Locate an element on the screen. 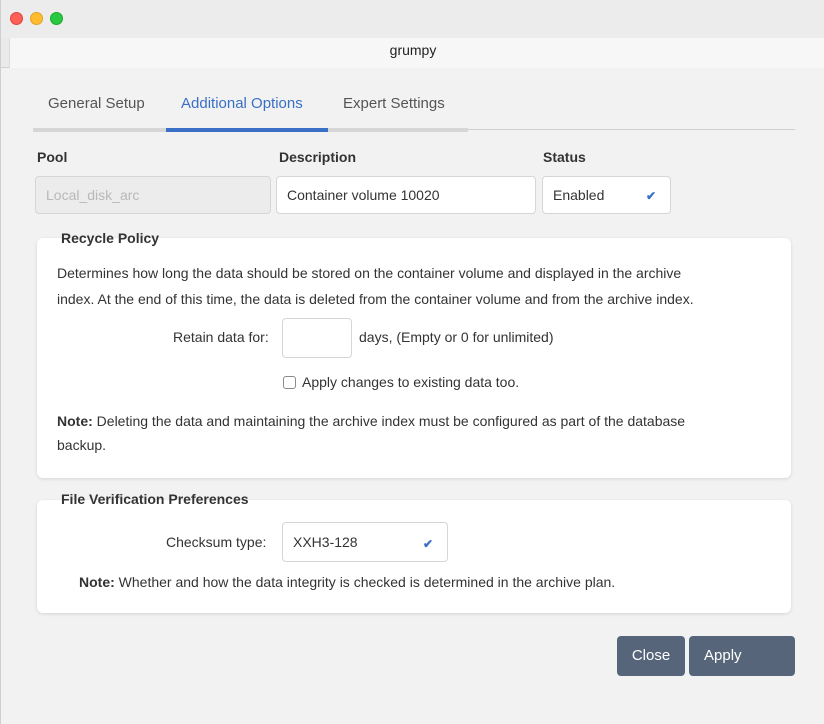 The image size is (824, 724). tab-general-setup: General Setup is located at coordinates (99, 112).